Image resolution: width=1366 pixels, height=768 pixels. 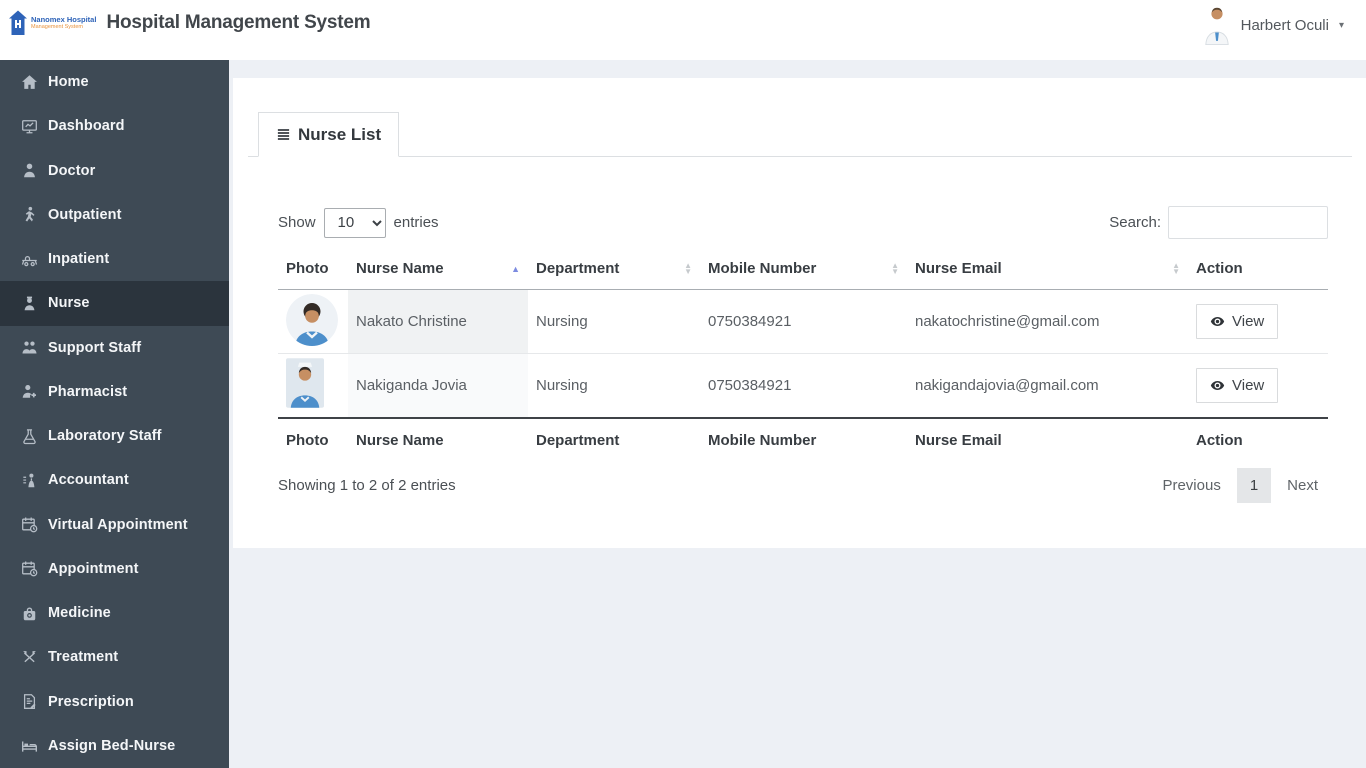 What do you see at coordinates (114, 303) in the screenshot?
I see `sidebar-item-nurse: Nurse` at bounding box center [114, 303].